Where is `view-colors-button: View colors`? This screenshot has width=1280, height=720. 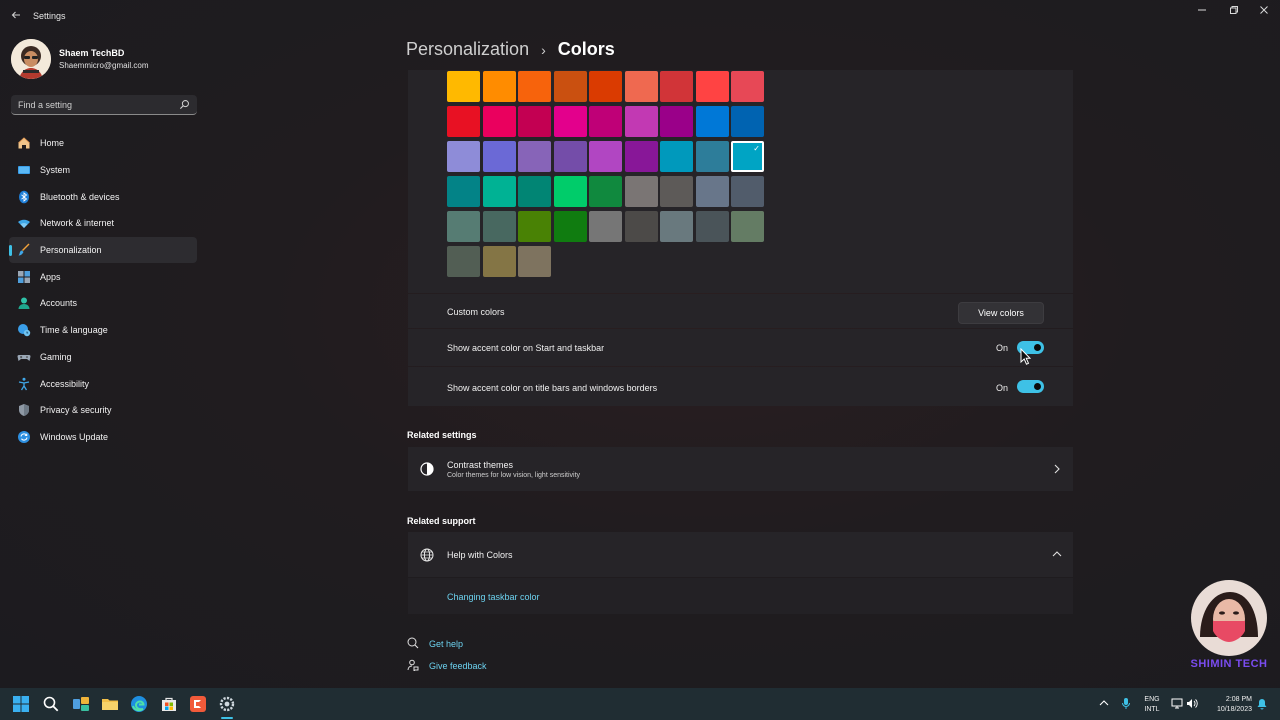 view-colors-button: View colors is located at coordinates (1001, 313).